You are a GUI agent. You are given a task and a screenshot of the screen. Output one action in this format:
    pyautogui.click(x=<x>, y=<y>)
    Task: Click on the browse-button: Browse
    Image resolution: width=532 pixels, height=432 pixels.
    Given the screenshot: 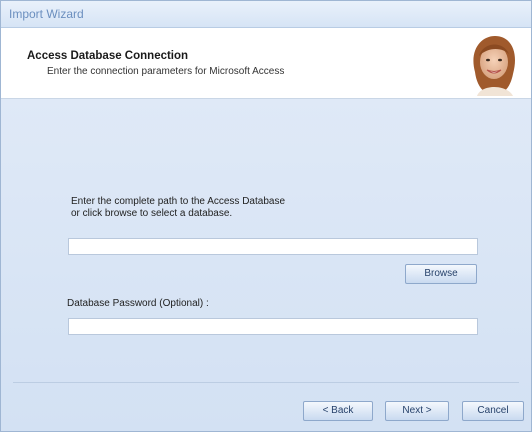 What is the action you would take?
    pyautogui.click(x=441, y=274)
    